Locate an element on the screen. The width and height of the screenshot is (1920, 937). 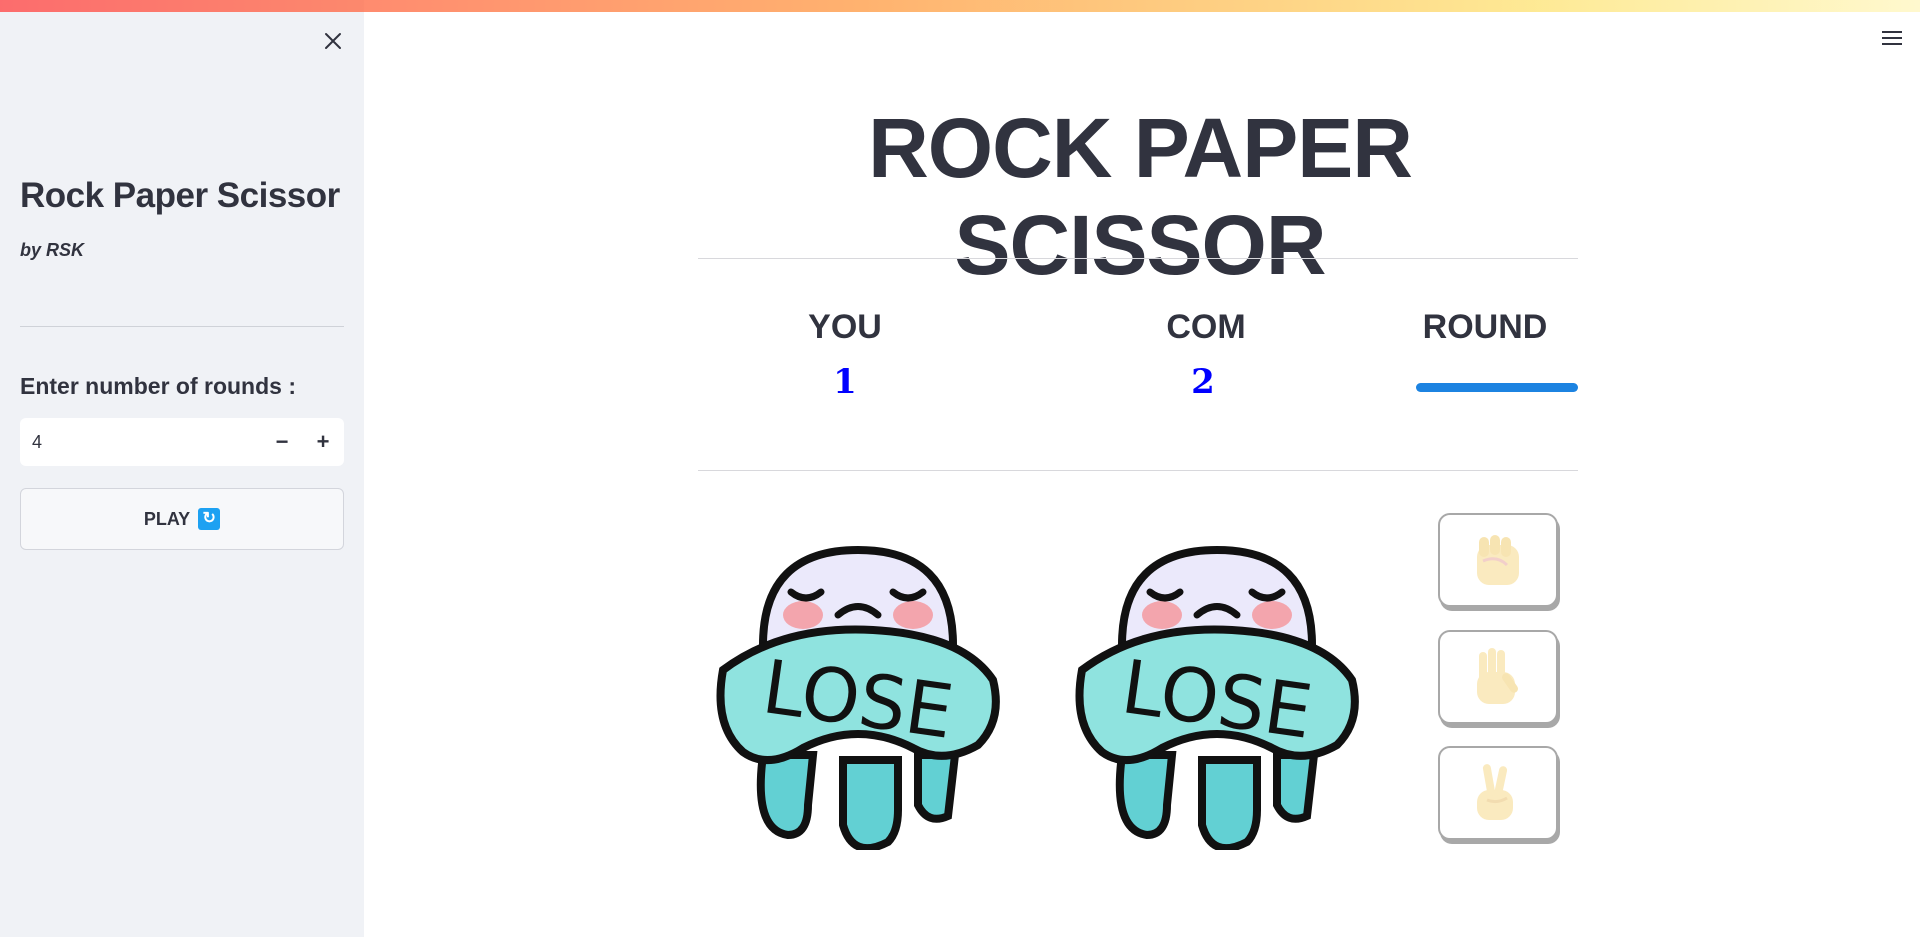
play-button-label: PLAY is located at coordinates (167, 518).